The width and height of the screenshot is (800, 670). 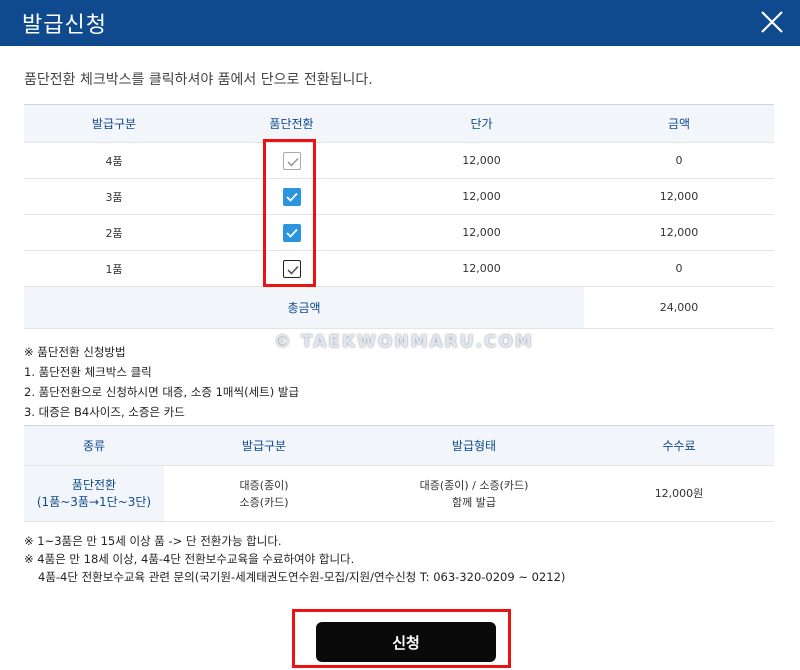 I want to click on instruction-text: 품단전환 체크박스를 클릭하셔야 품에서 단으로 전환됩니다., so click(x=198, y=80).